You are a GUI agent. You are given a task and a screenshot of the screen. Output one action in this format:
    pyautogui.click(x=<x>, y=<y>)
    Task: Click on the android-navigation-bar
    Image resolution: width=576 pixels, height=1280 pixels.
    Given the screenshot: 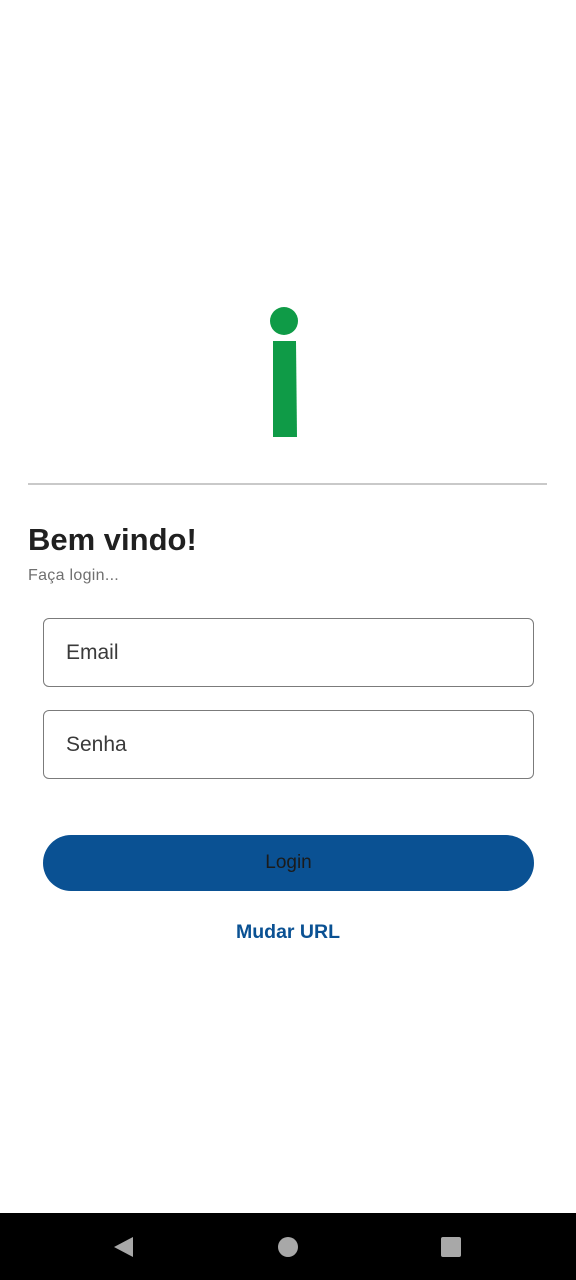 What is the action you would take?
    pyautogui.click(x=288, y=1246)
    